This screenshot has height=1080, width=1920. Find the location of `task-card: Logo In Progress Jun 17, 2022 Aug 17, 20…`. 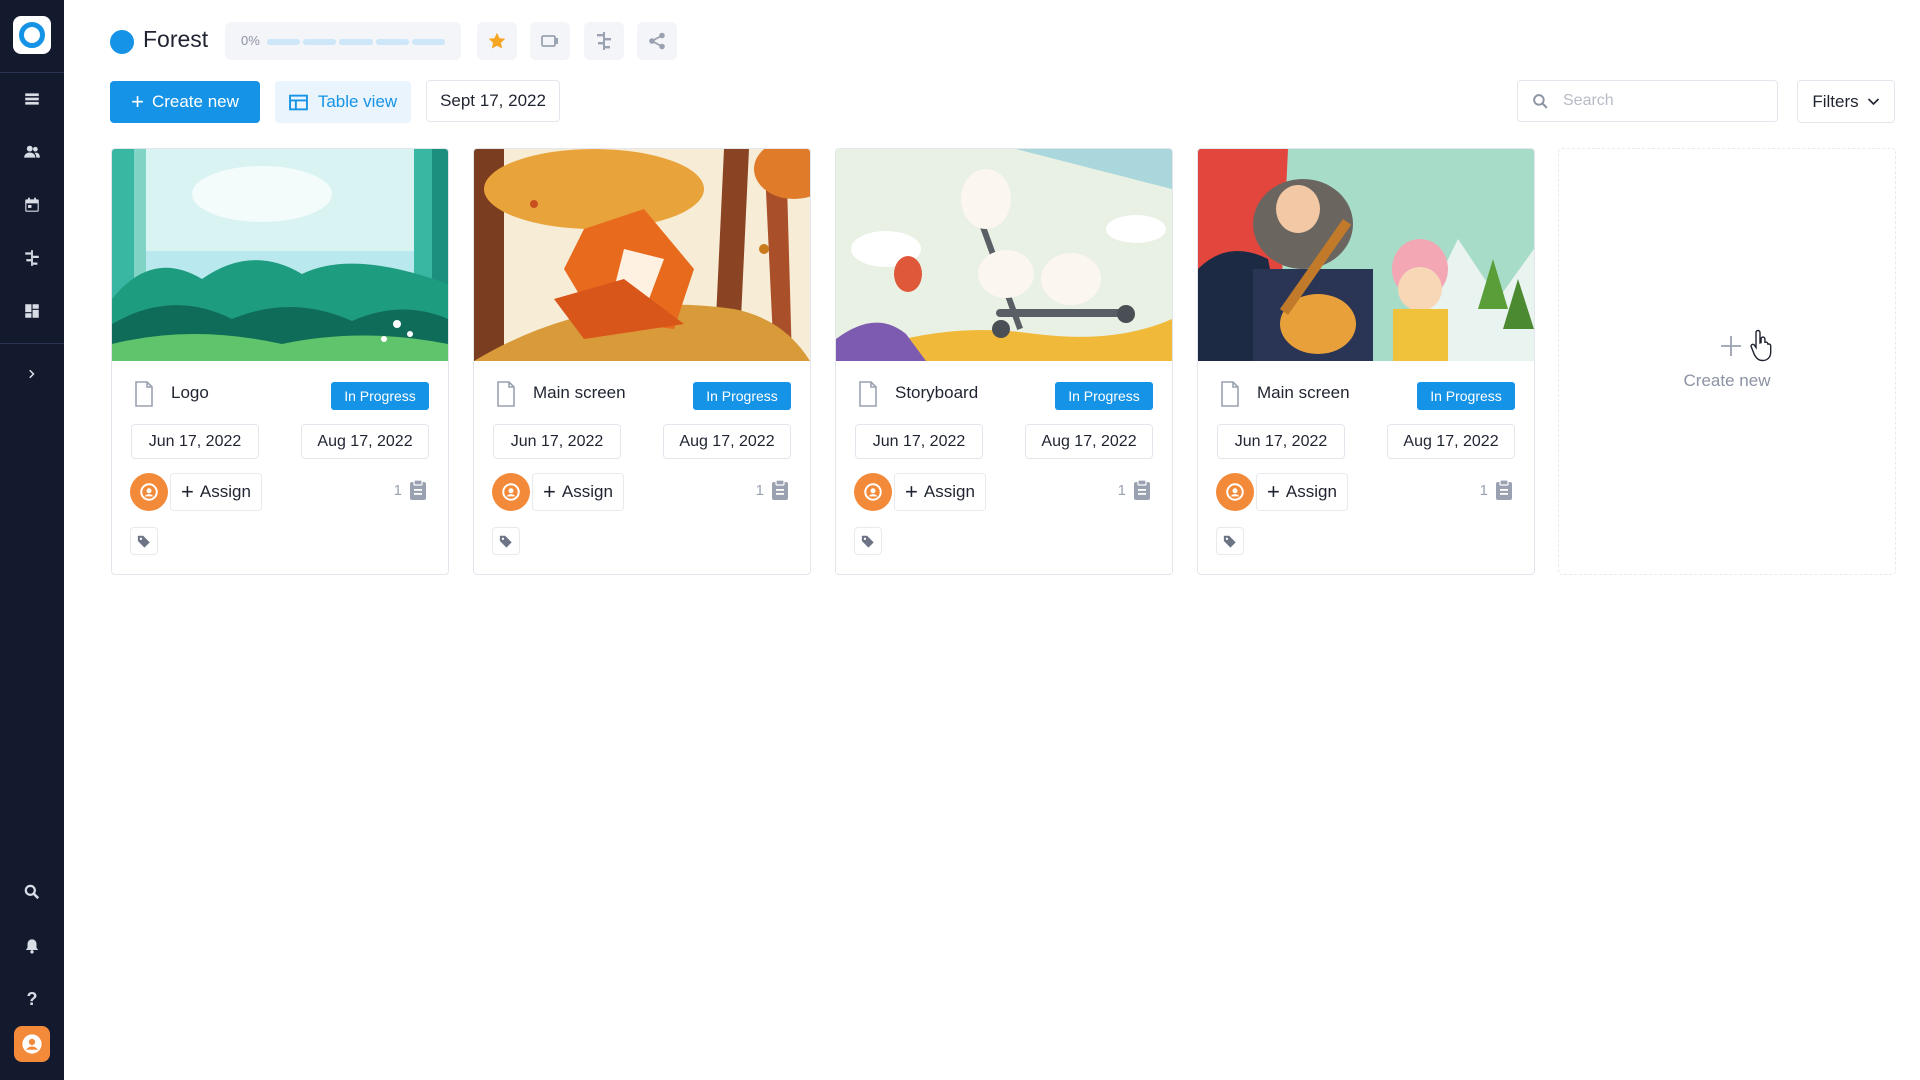

task-card: Logo In Progress Jun 17, 2022 Aug 17, 20… is located at coordinates (280, 361).